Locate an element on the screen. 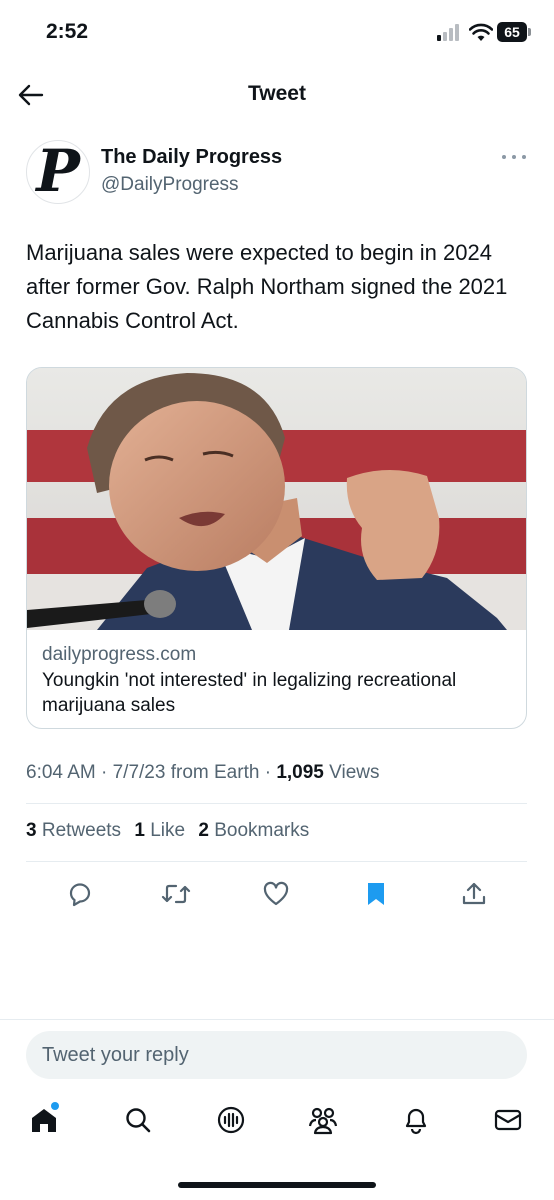  like-button is located at coordinates (276, 894).